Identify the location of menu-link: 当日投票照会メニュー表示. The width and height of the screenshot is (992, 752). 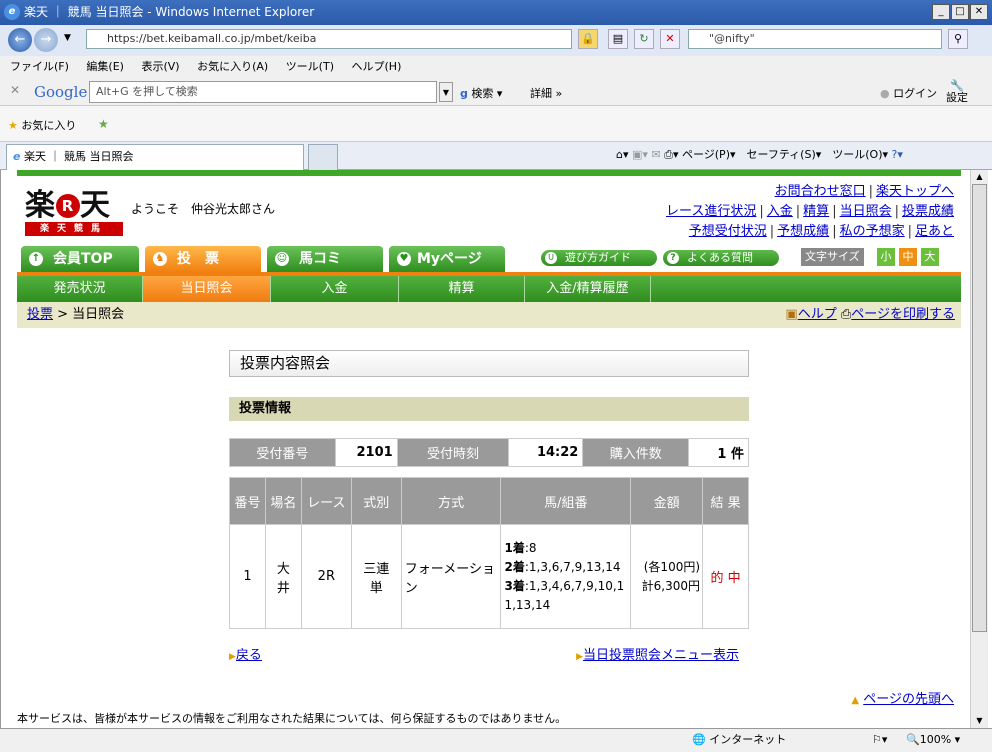
(661, 655).